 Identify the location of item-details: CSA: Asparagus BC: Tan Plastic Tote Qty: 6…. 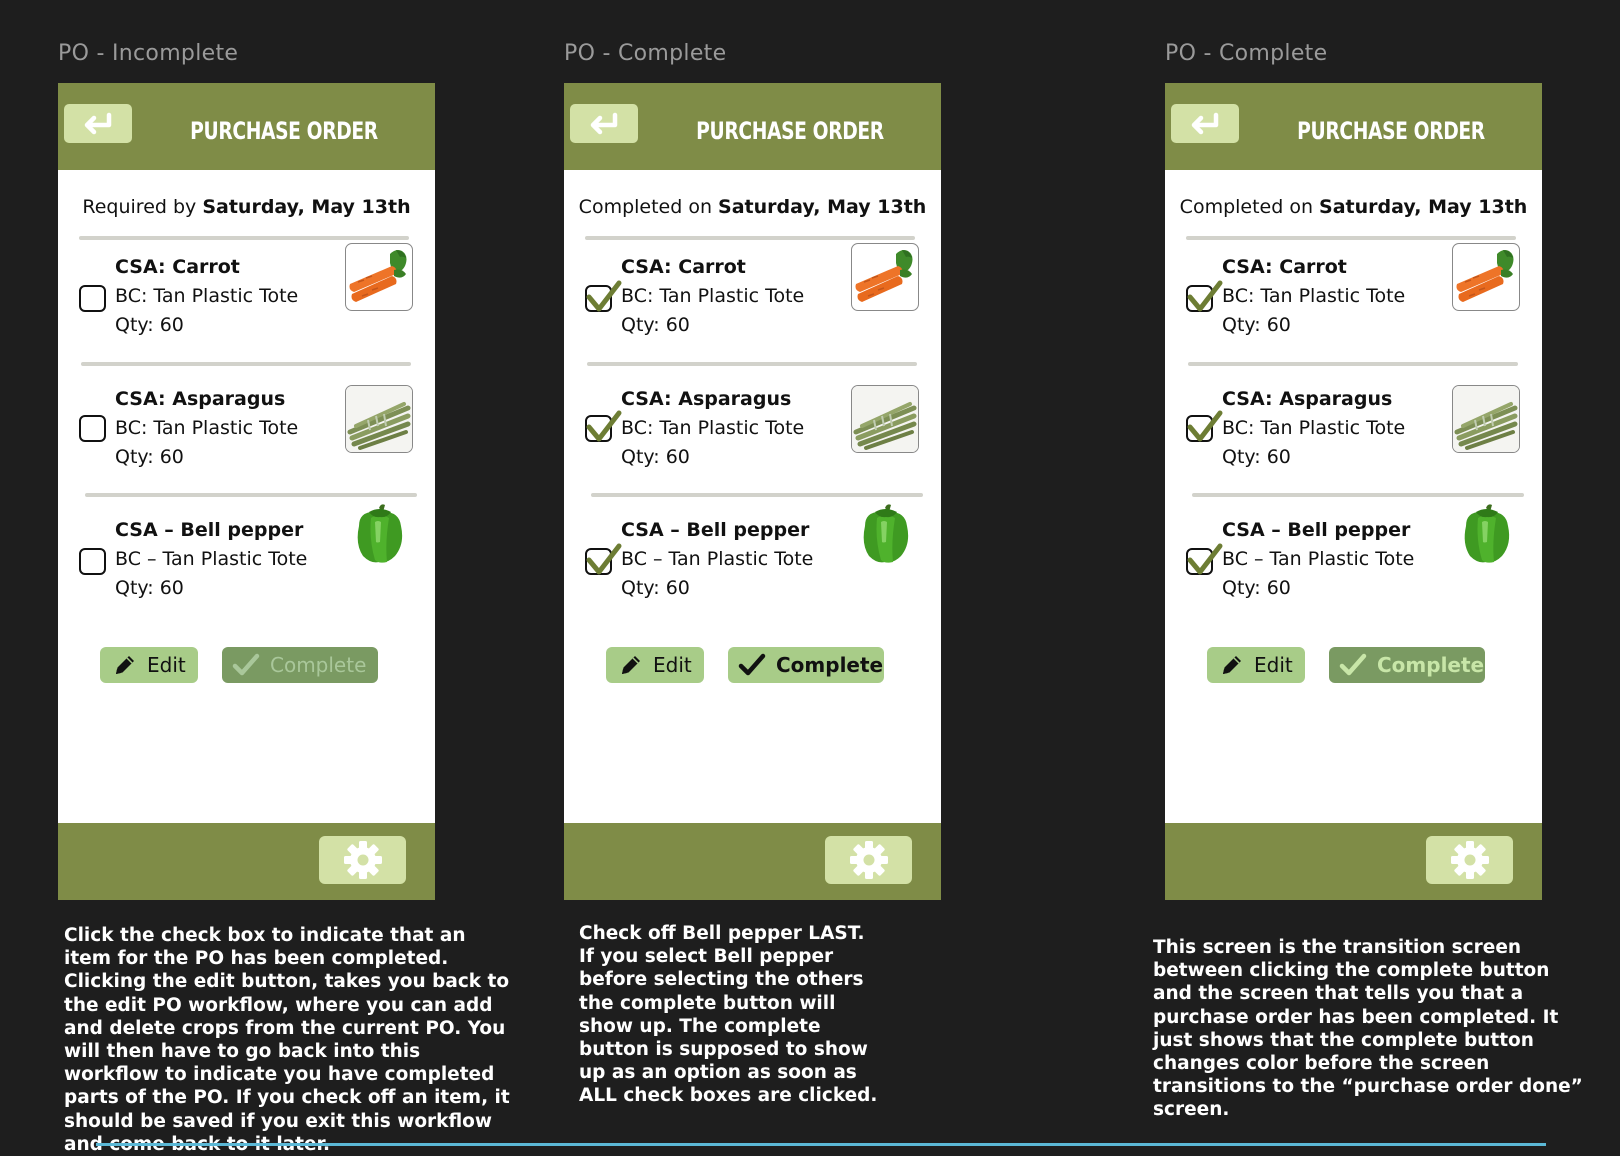
(206, 428).